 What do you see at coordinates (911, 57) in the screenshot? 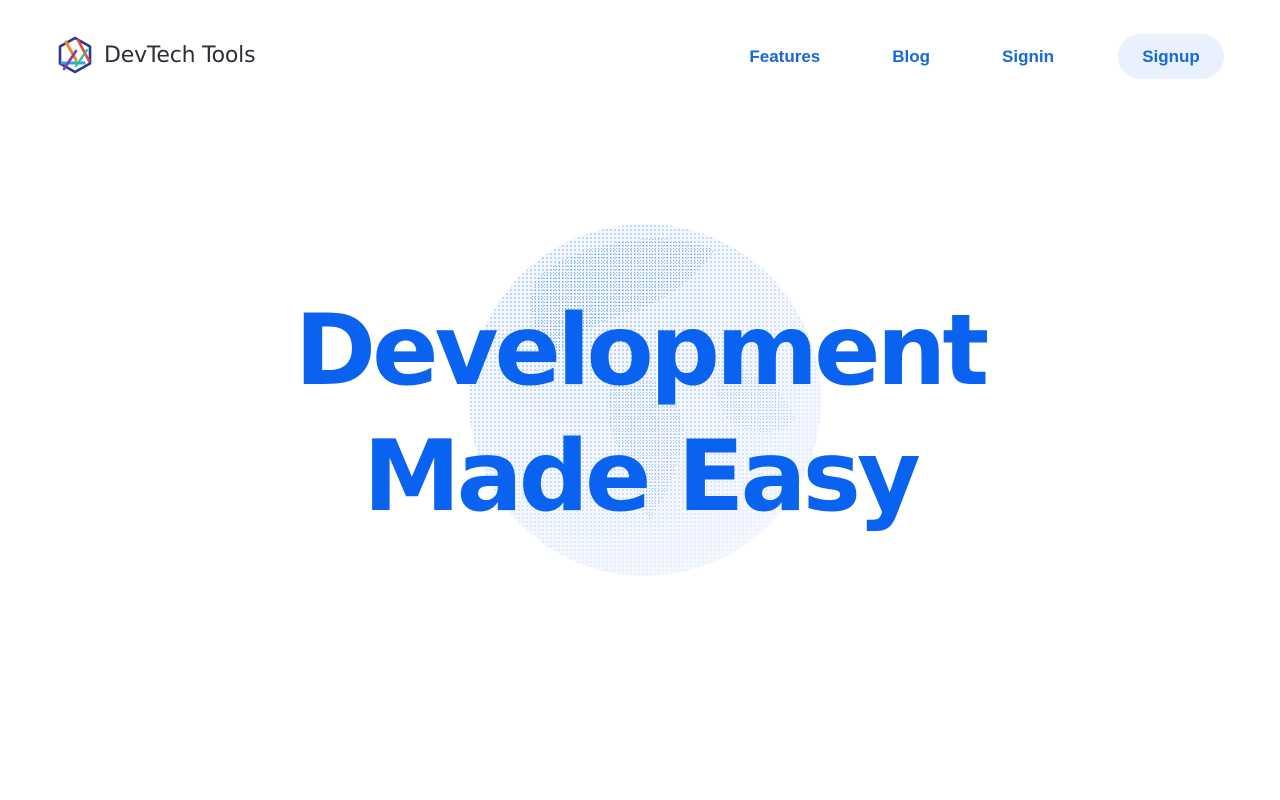
I see `nav-link-blog: Blog` at bounding box center [911, 57].